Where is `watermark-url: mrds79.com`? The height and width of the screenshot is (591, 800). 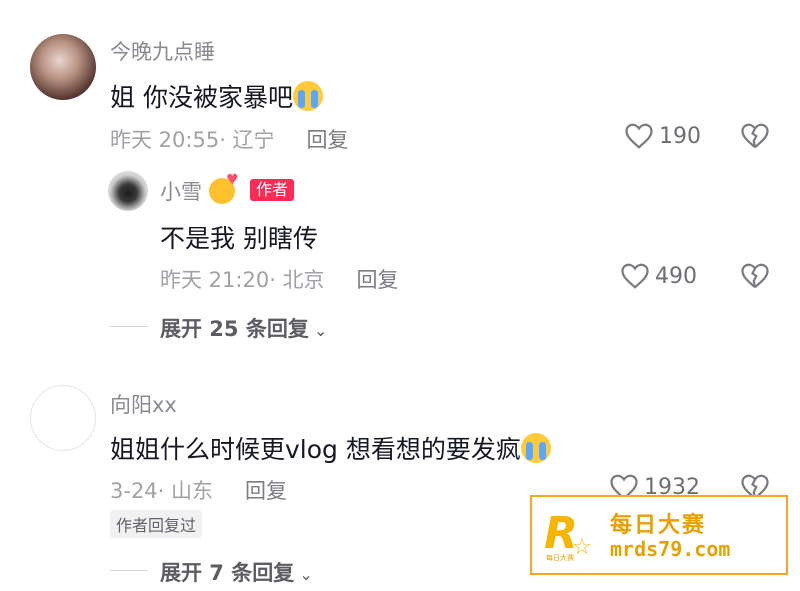 watermark-url: mrds79.com is located at coordinates (670, 549).